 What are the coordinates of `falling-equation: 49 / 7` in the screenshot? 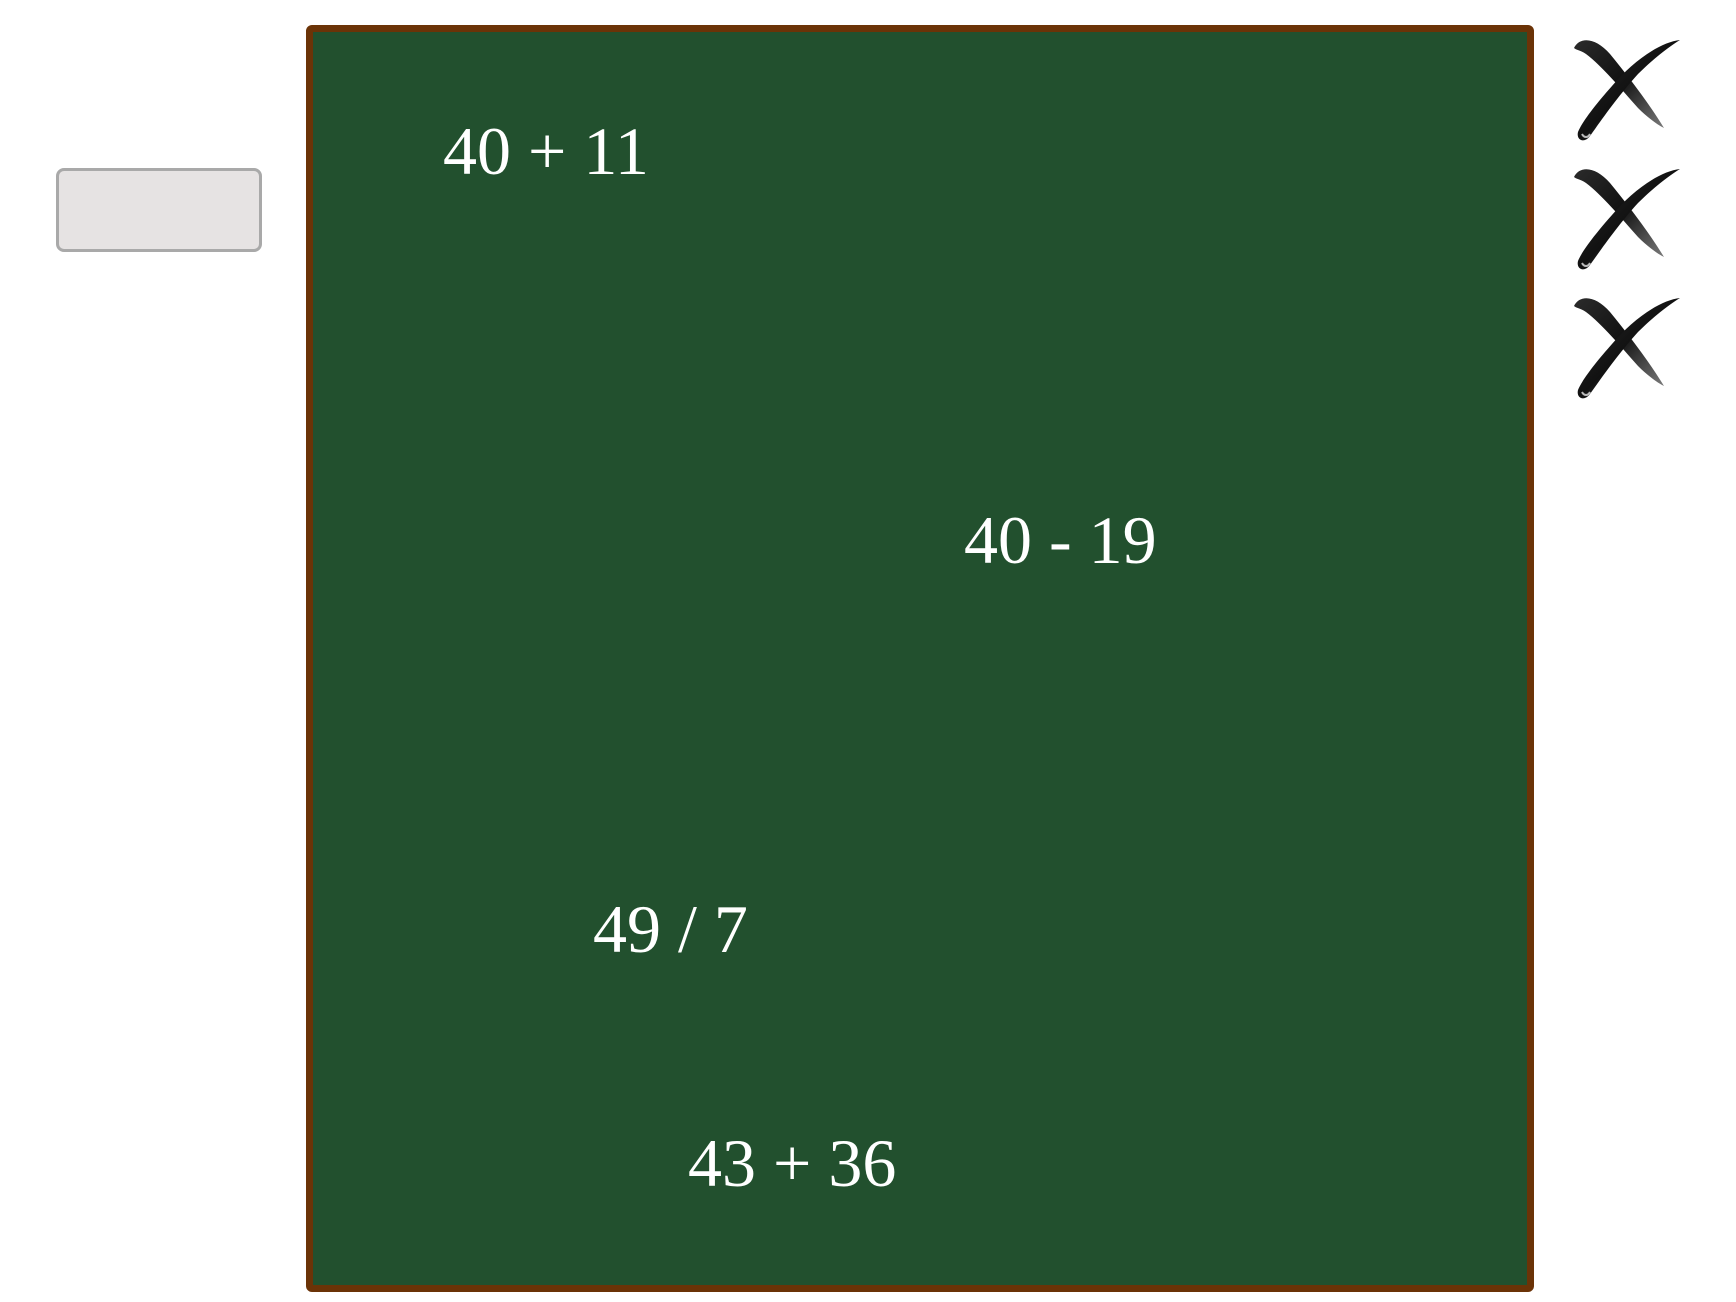 It's located at (670, 929).